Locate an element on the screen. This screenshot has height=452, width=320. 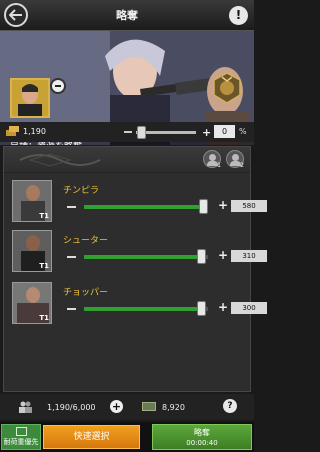
weight-priority-button: 耐荷重優先 is located at coordinates (21, 437).